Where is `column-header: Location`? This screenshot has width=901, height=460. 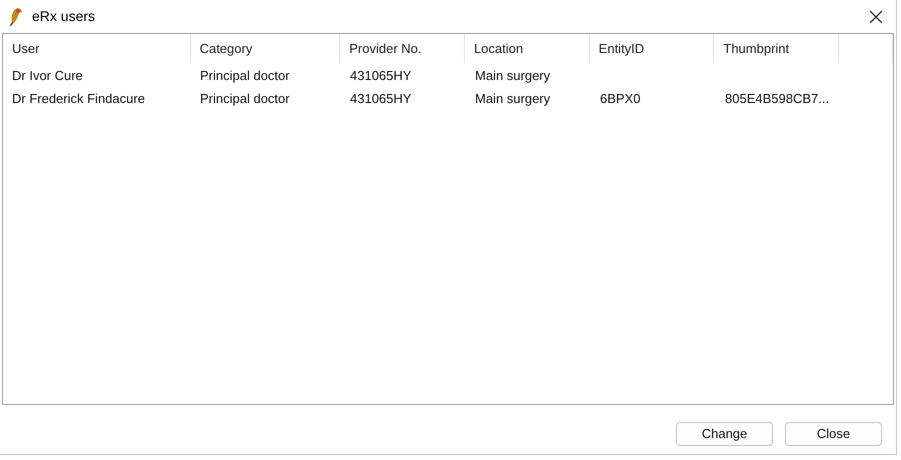
column-header: Location is located at coordinates (527, 48).